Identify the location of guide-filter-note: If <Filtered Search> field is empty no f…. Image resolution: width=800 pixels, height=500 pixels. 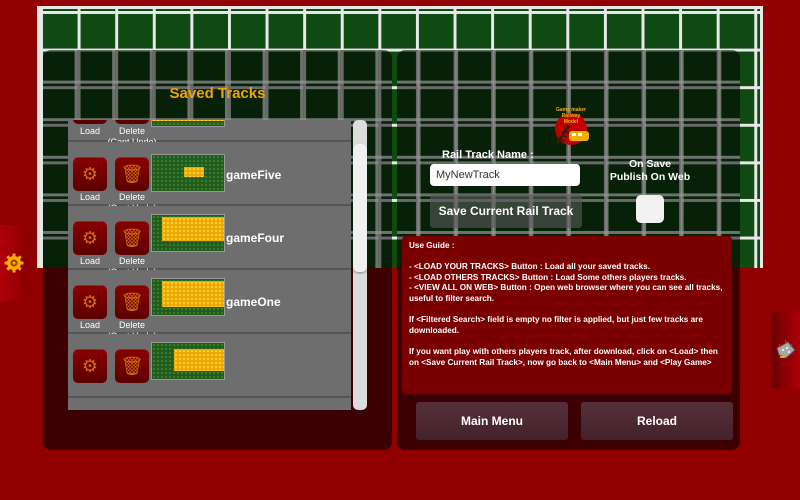
(556, 325).